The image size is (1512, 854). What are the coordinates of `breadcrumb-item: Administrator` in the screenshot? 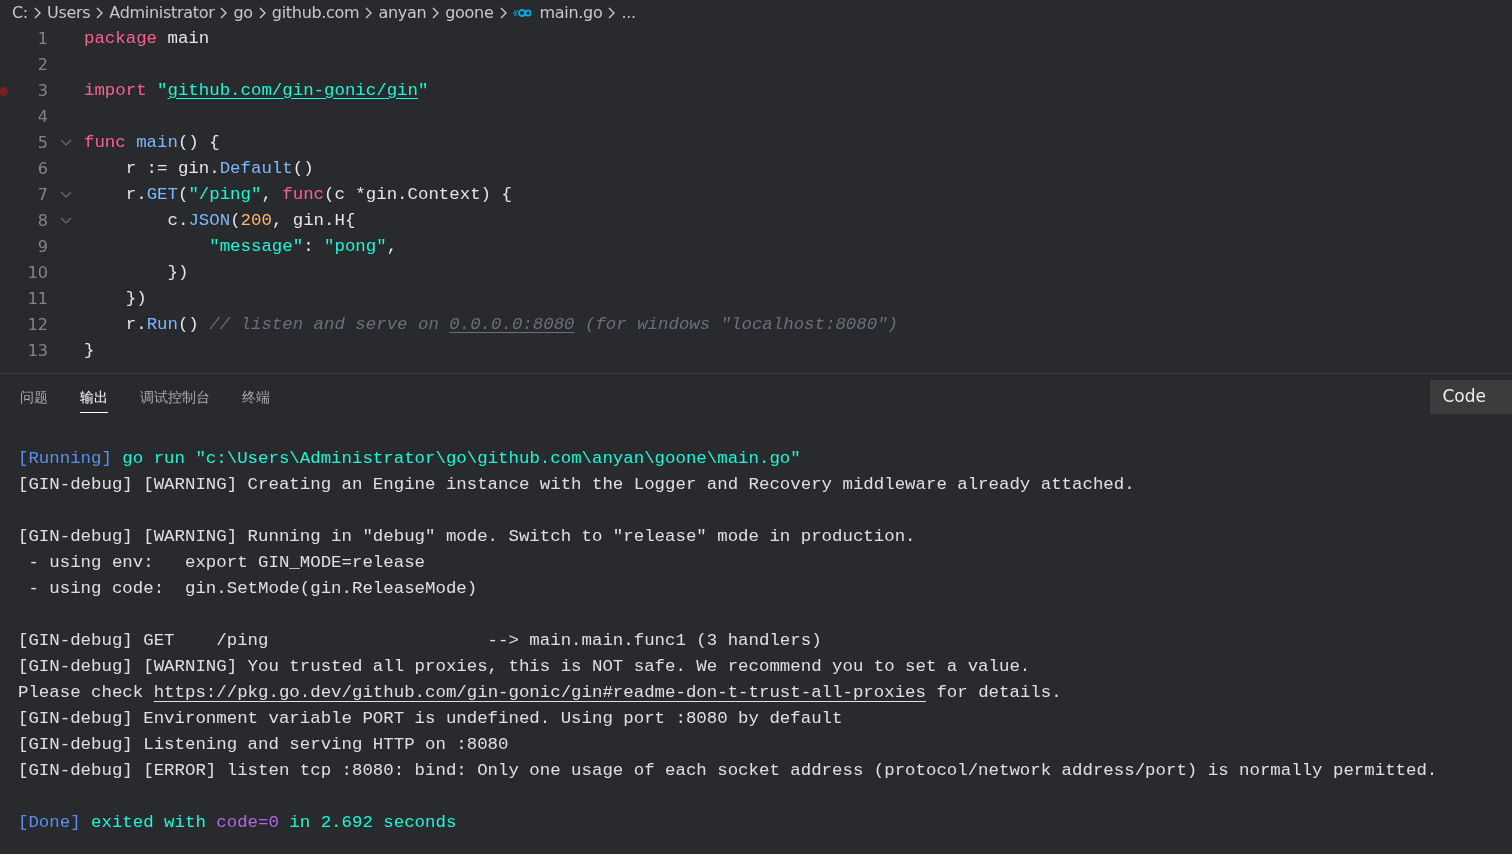 It's located at (162, 13).